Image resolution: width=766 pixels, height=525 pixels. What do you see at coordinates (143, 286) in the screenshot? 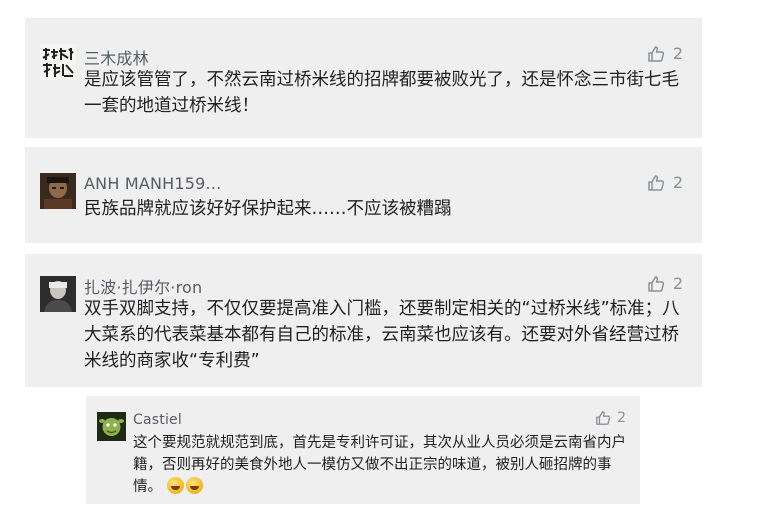
I see `commenter-name: 扎波·扎伊尔·ron` at bounding box center [143, 286].